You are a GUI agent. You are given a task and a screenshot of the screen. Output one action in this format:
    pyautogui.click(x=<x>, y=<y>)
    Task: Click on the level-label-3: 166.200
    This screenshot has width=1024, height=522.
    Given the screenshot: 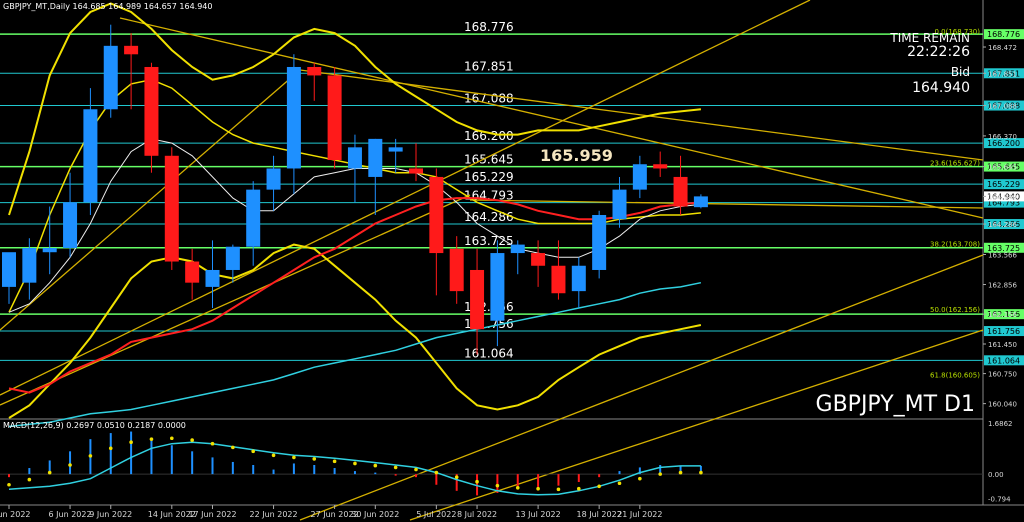 What is the action you would take?
    pyautogui.click(x=489, y=136)
    